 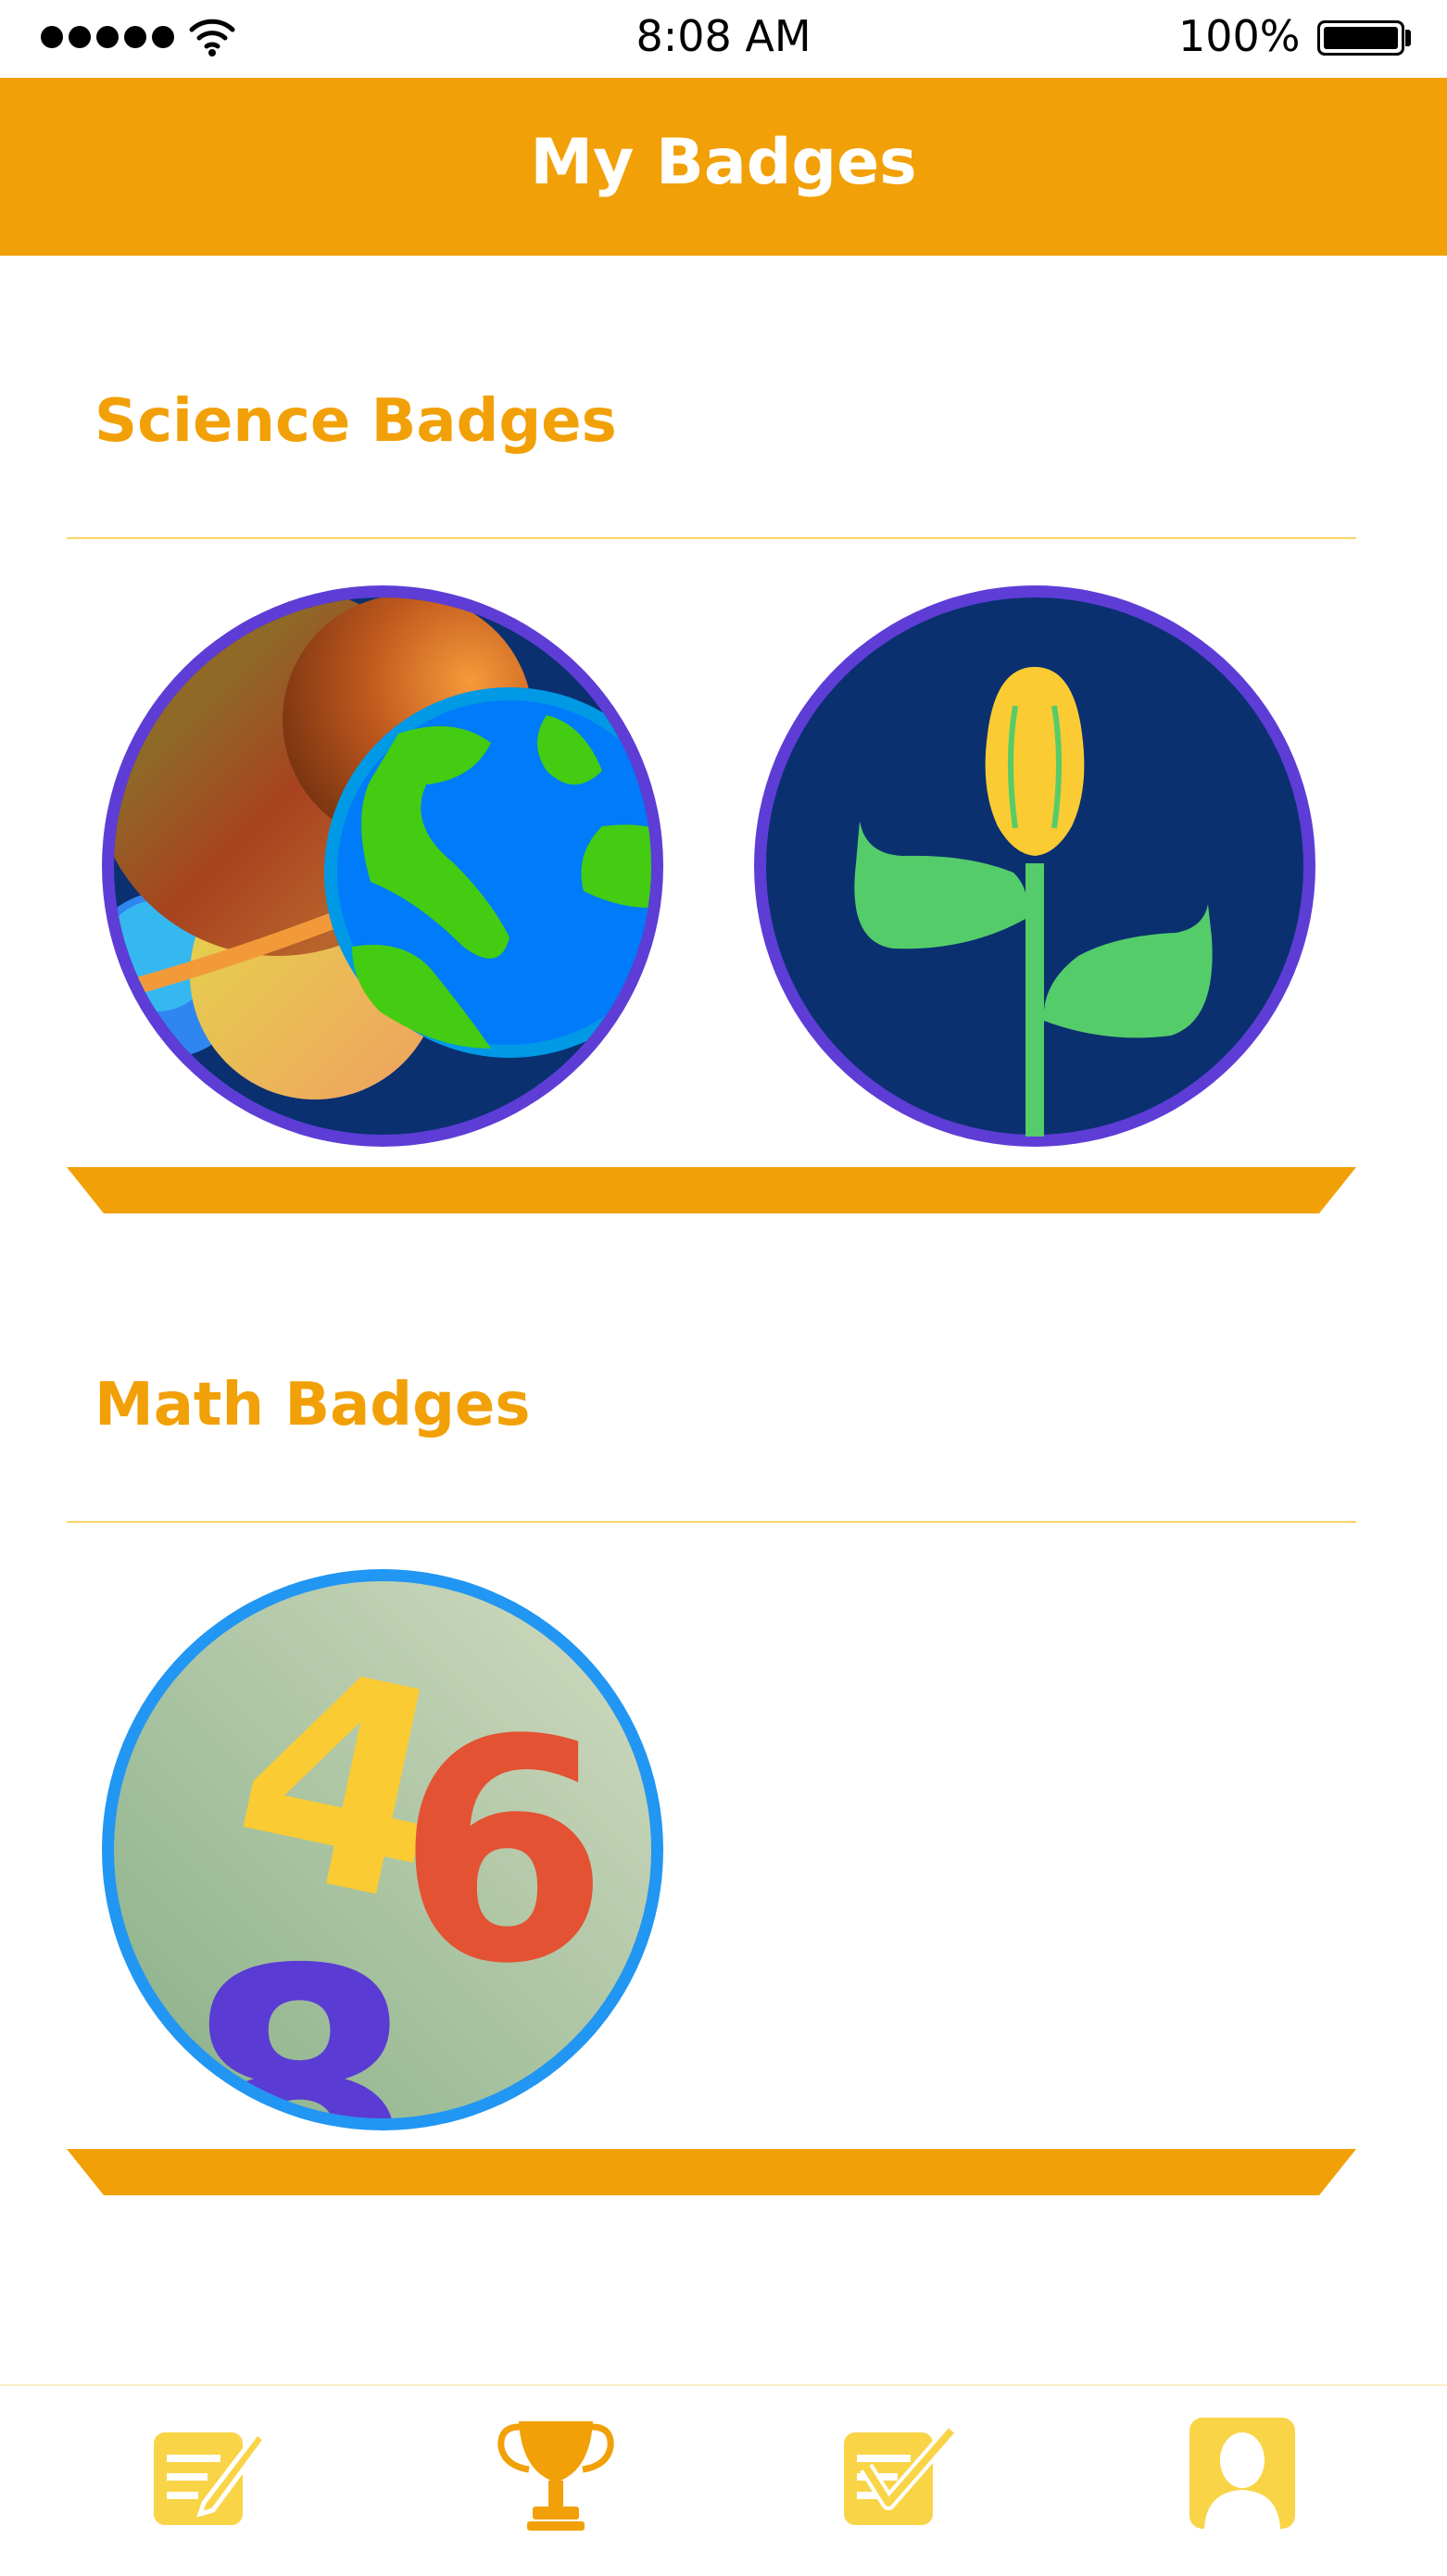 I want to click on number-eight: 8, so click(x=299, y=2015).